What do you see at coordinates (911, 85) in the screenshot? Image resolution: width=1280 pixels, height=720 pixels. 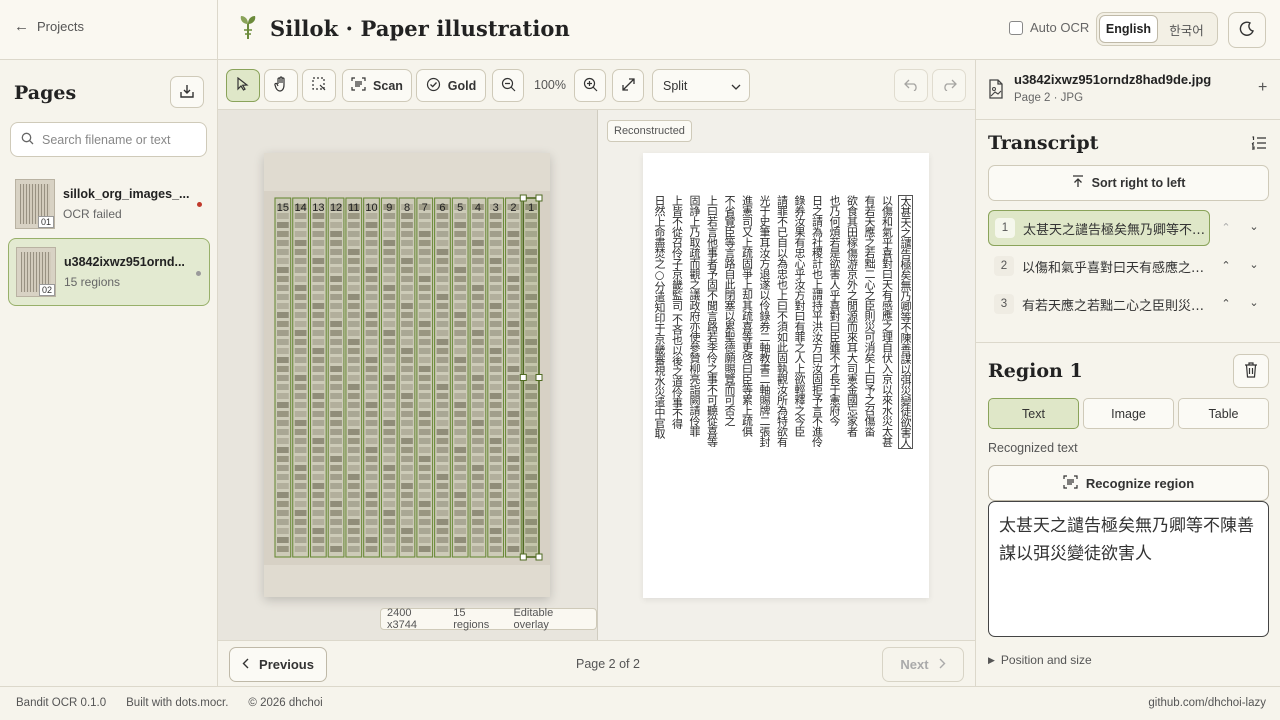 I see `undo-button` at bounding box center [911, 85].